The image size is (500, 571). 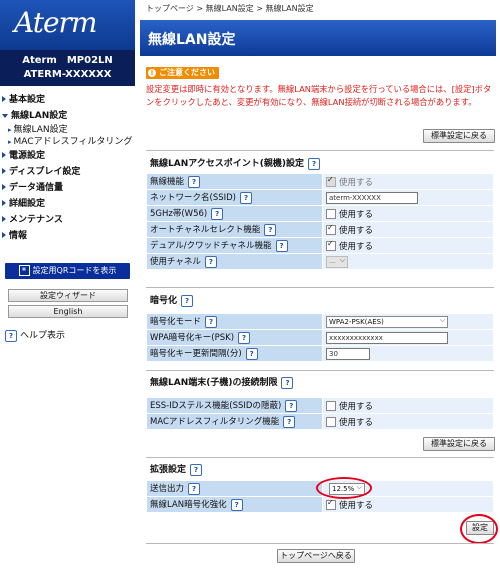 What do you see at coordinates (67, 156) in the screenshot?
I see `sidebar-item-power: 電源設定` at bounding box center [67, 156].